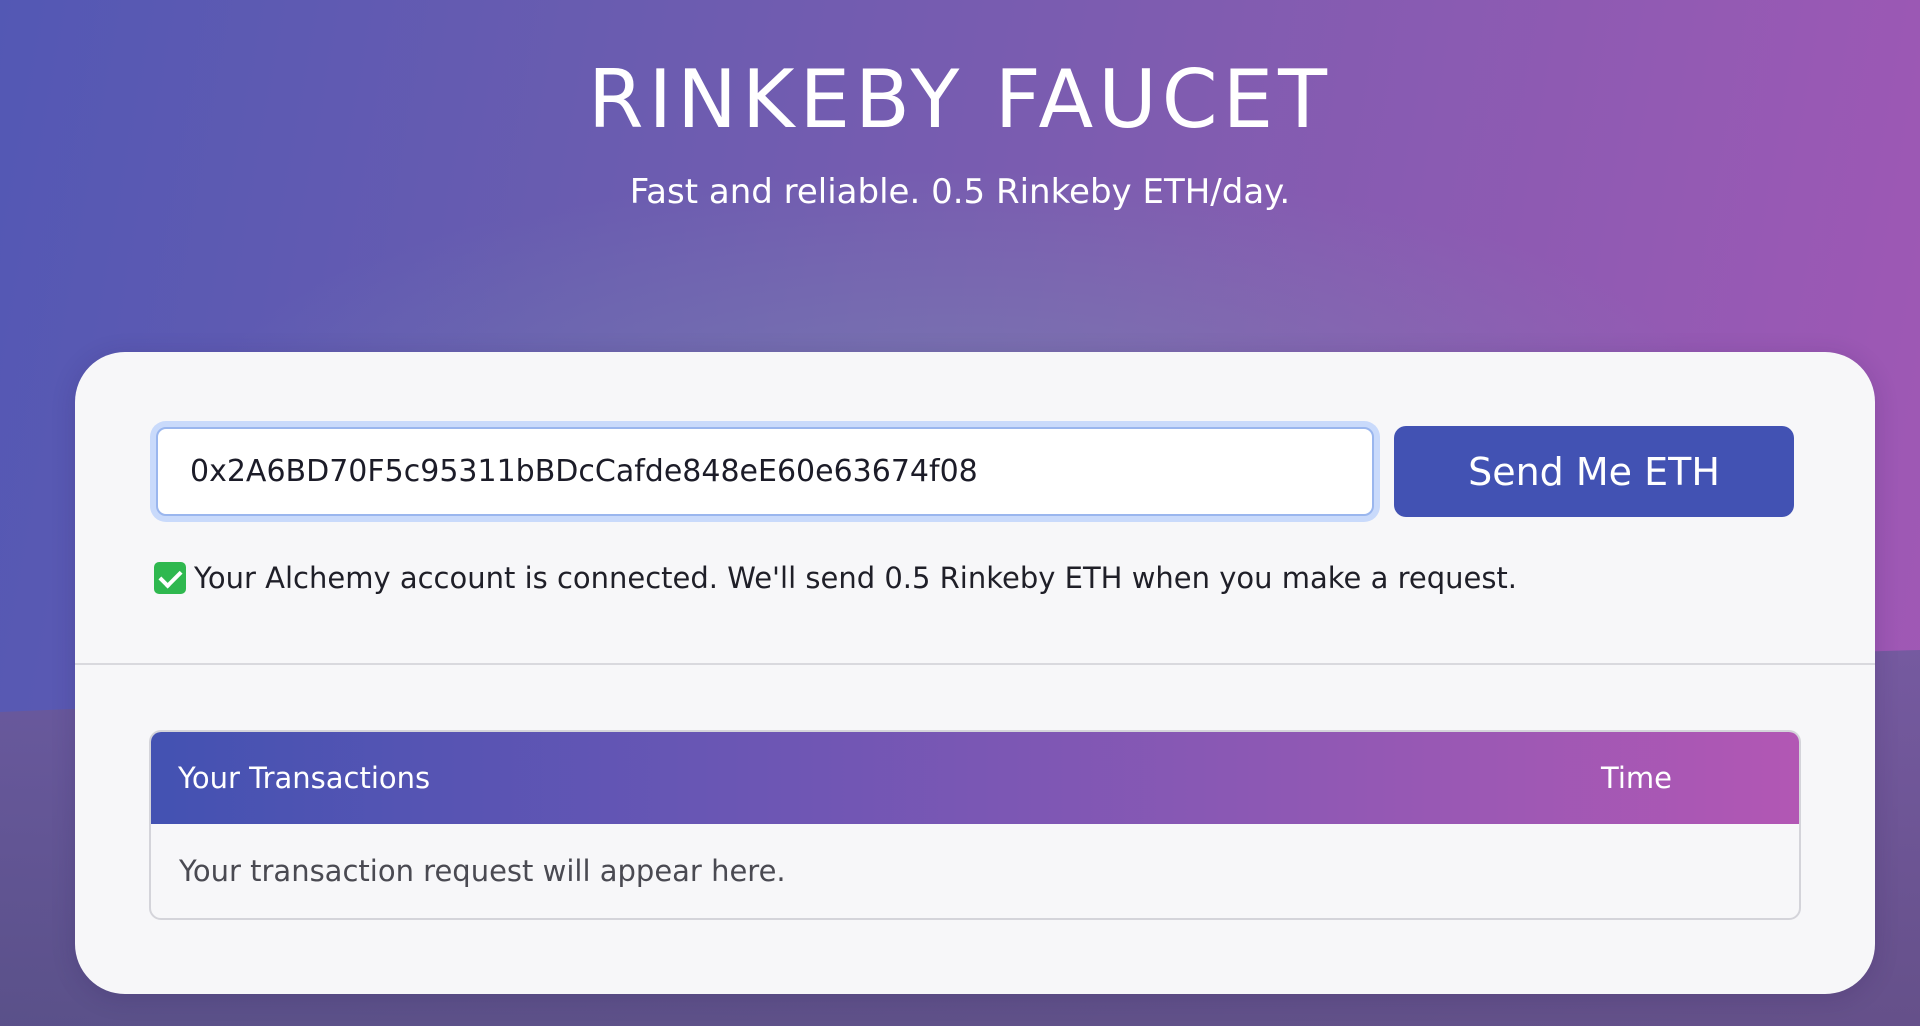 The width and height of the screenshot is (1920, 1026). What do you see at coordinates (975, 778) in the screenshot?
I see `transactions-table-header: Your Transactions Time` at bounding box center [975, 778].